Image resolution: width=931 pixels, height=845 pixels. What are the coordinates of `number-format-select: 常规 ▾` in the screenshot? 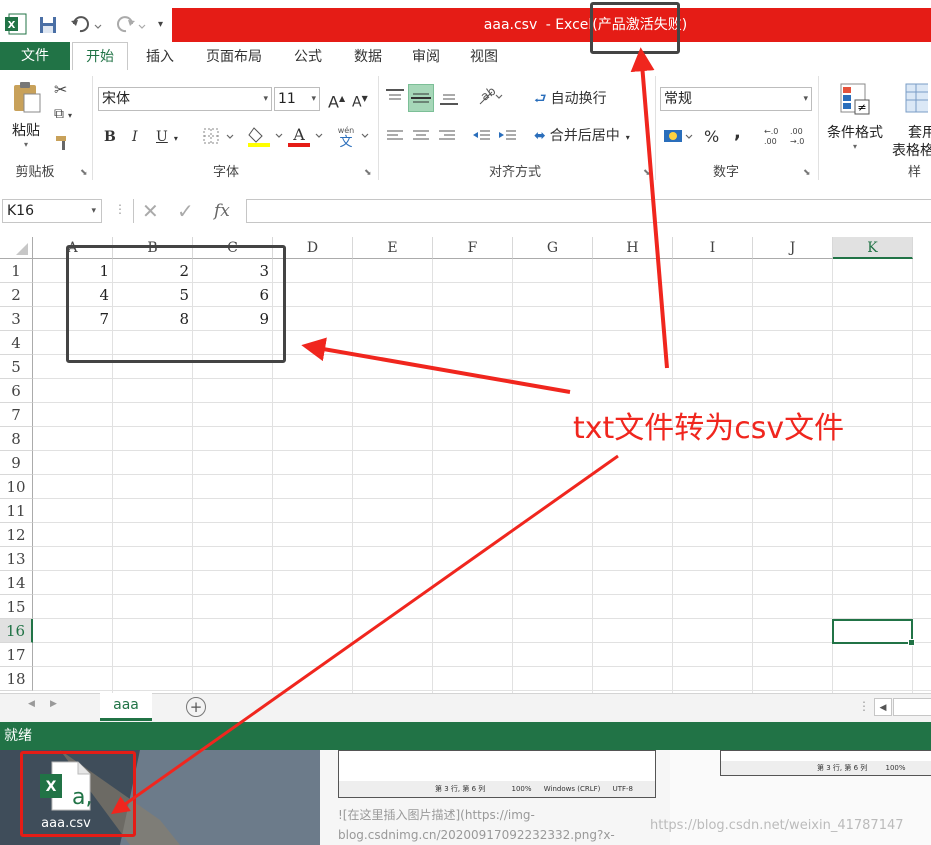 It's located at (736, 99).